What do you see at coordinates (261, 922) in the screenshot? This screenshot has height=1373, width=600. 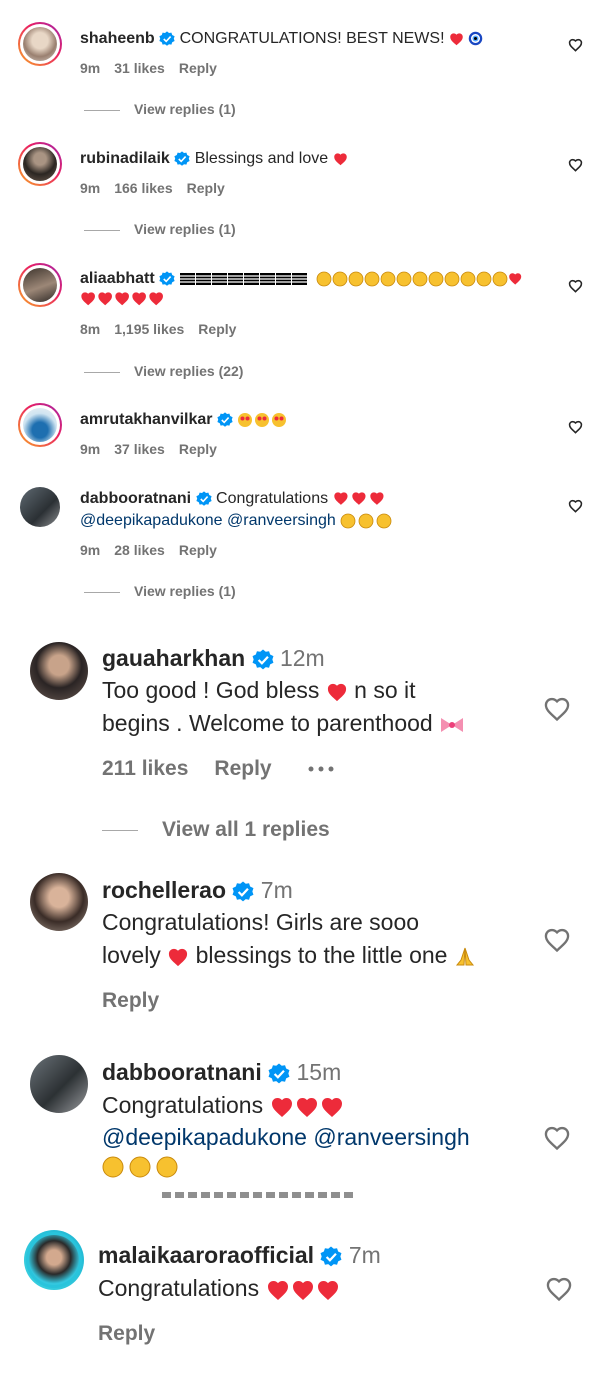 I see `comment-text: Congratulations! Girls are sooo` at bounding box center [261, 922].